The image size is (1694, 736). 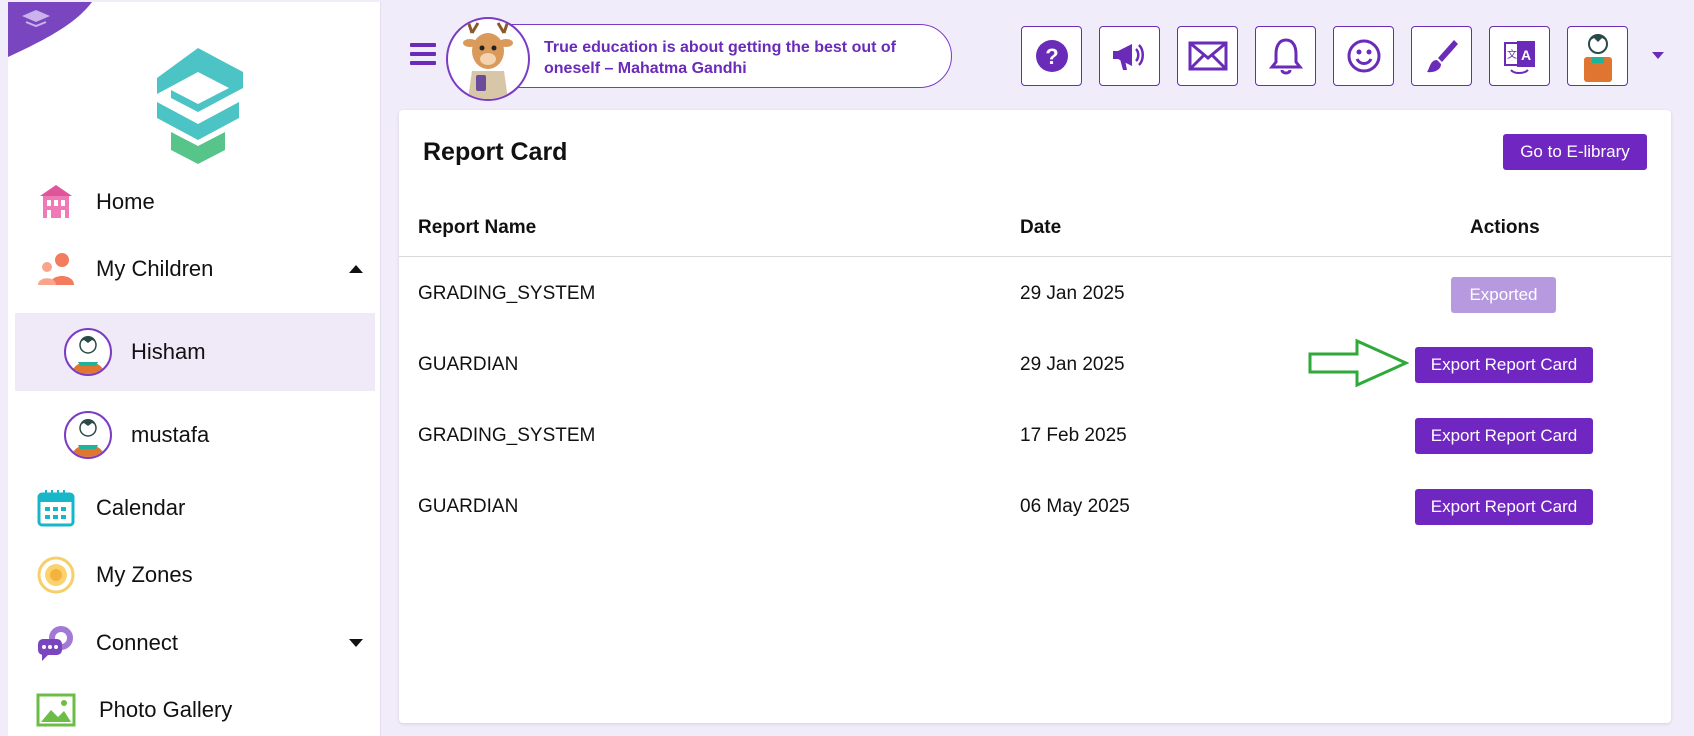 I want to click on child-item-hisham: Hisham, so click(x=195, y=352).